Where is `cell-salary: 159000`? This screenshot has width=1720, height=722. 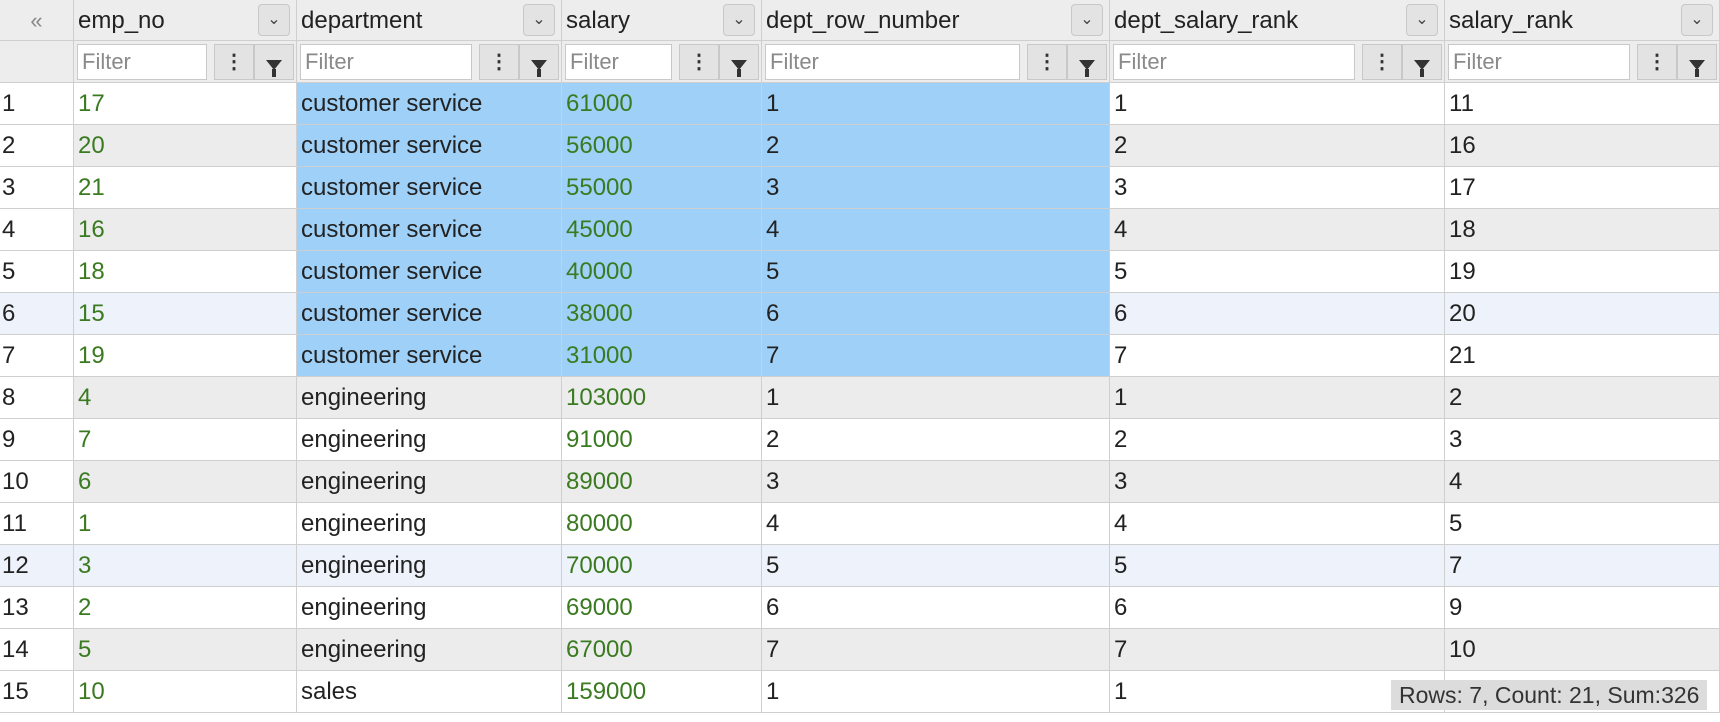
cell-salary: 159000 is located at coordinates (662, 692).